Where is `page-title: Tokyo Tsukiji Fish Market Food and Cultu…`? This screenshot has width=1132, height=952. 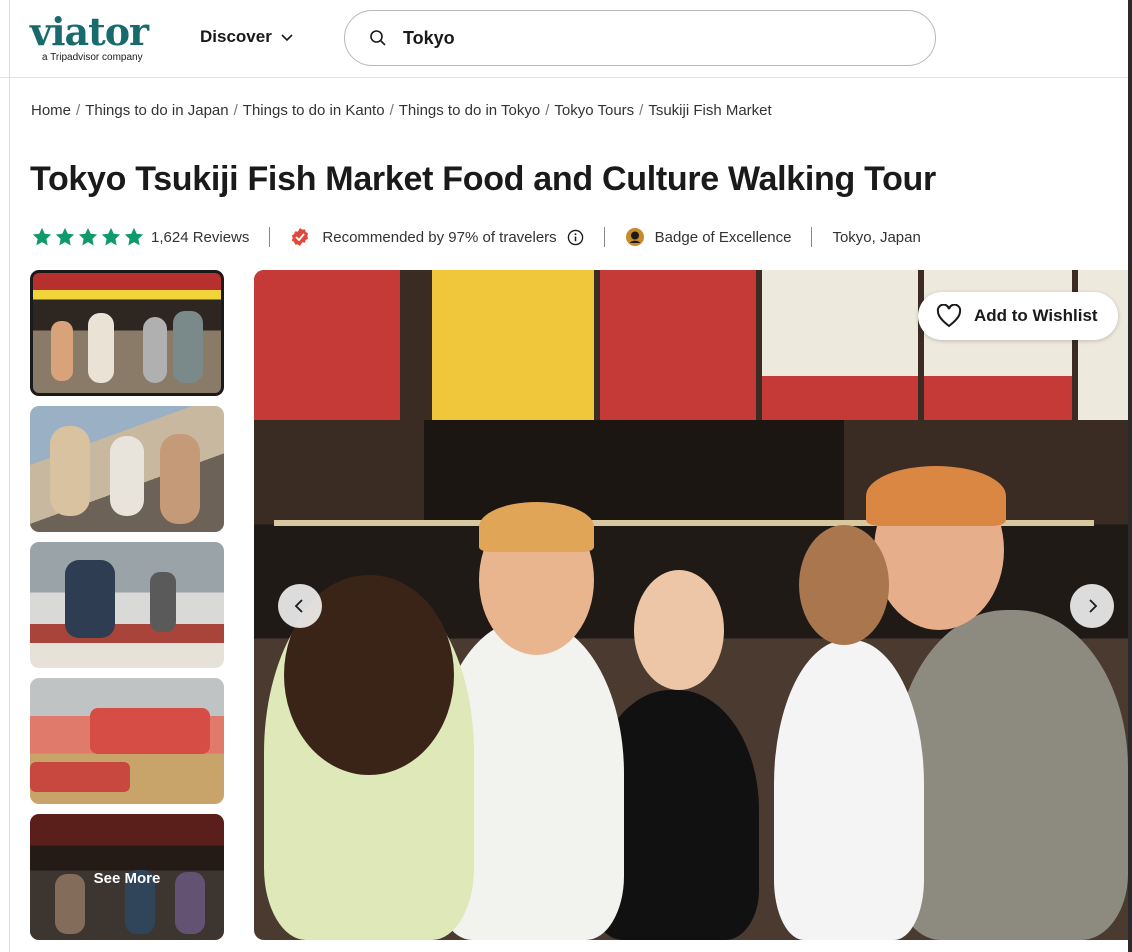 page-title: Tokyo Tsukiji Fish Market Food and Cultu… is located at coordinates (483, 179).